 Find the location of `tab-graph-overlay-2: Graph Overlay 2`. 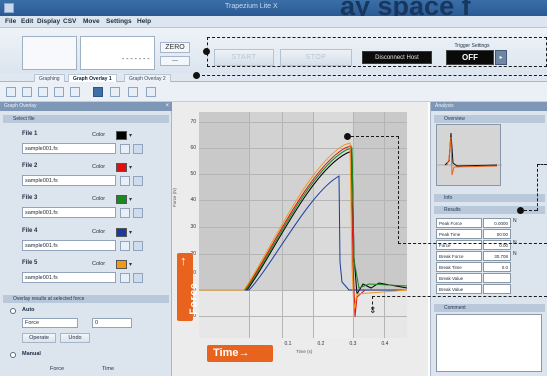

tab-graph-overlay-2: Graph Overlay 2 is located at coordinates (147, 78).